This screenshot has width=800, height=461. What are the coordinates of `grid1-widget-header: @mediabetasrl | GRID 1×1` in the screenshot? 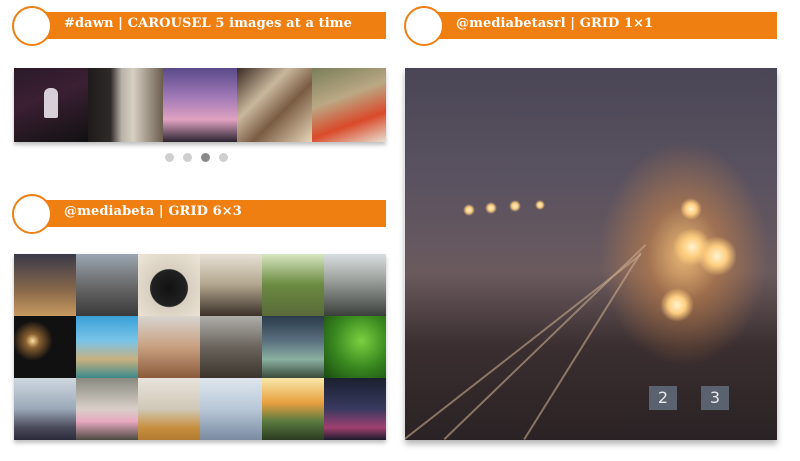 It's located at (590, 24).